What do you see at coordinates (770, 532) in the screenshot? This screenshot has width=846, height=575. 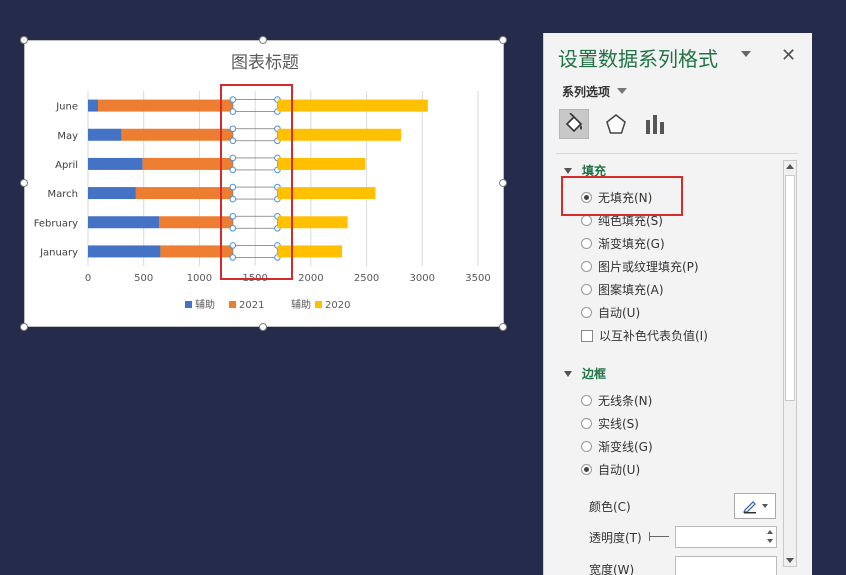 I see `spin-up-icon` at bounding box center [770, 532].